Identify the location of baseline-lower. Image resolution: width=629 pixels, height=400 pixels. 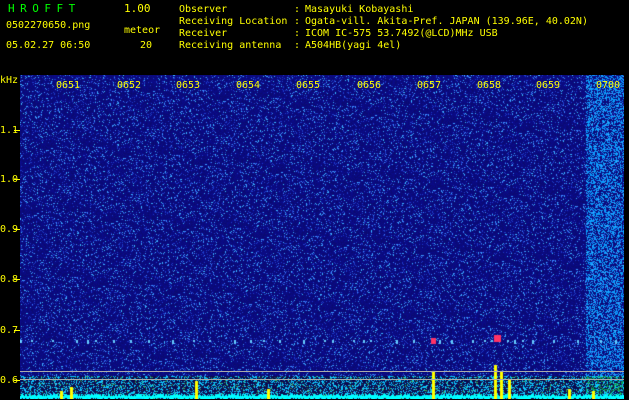
(322, 379).